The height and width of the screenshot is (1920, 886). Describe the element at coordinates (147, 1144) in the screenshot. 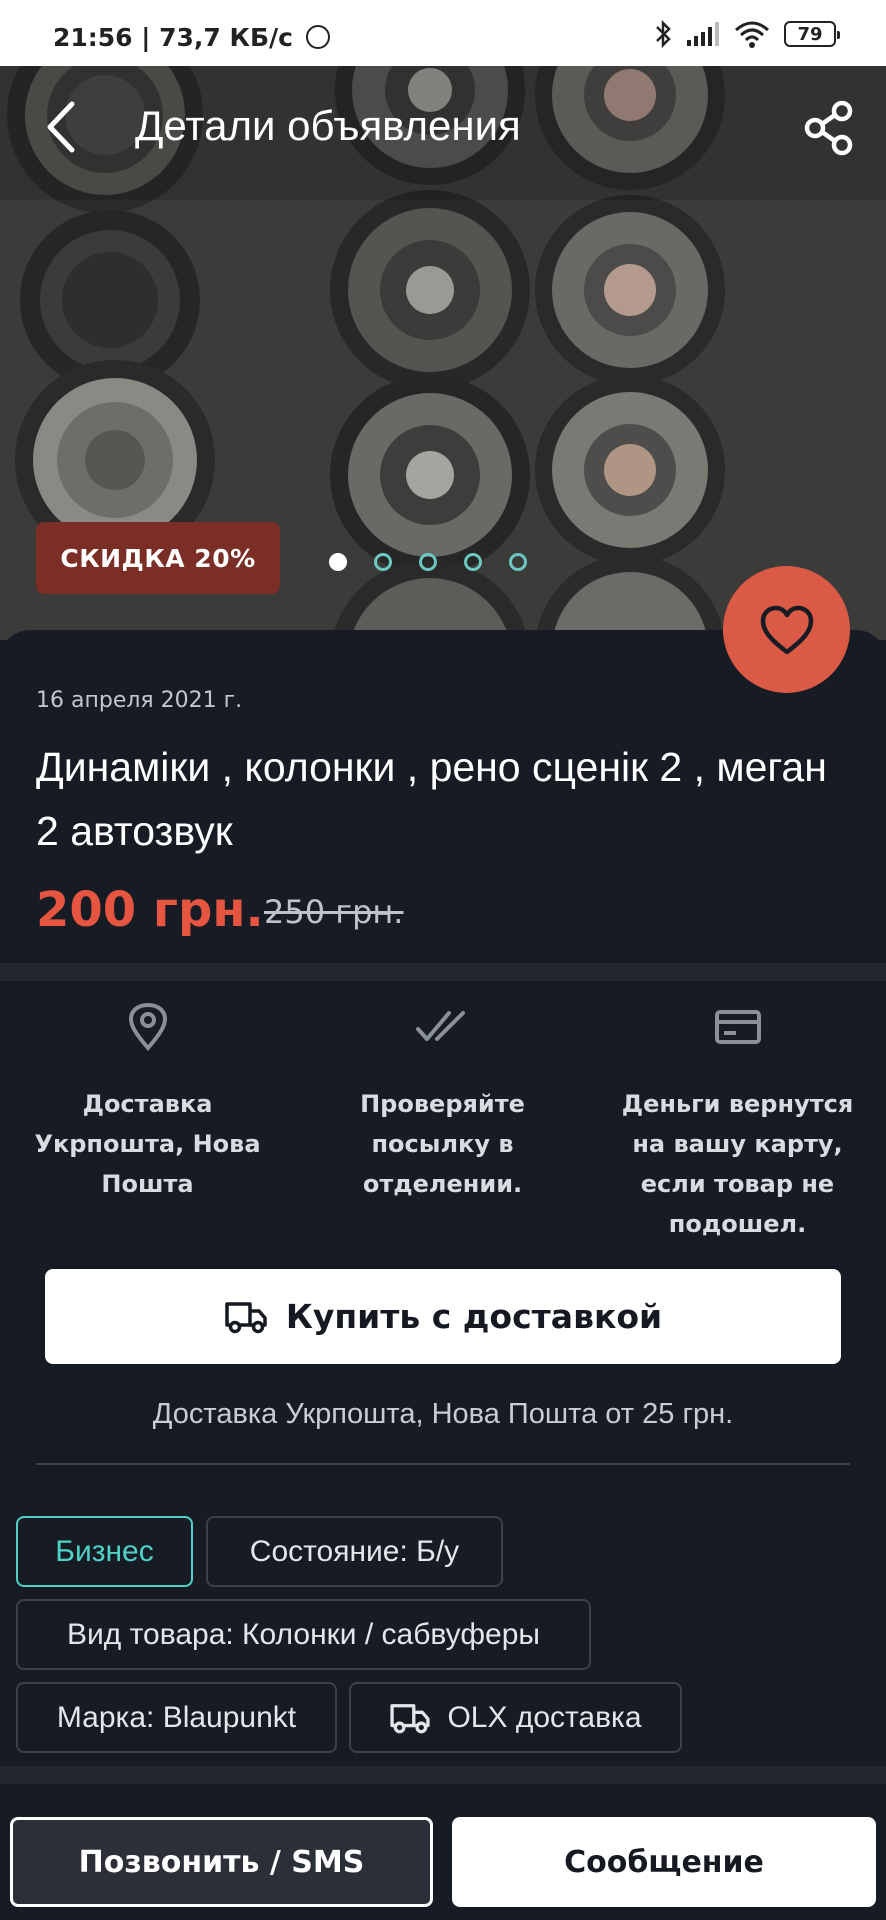

I see `feature-text: Доставка Укрпошта, Нова Пошта` at that location.